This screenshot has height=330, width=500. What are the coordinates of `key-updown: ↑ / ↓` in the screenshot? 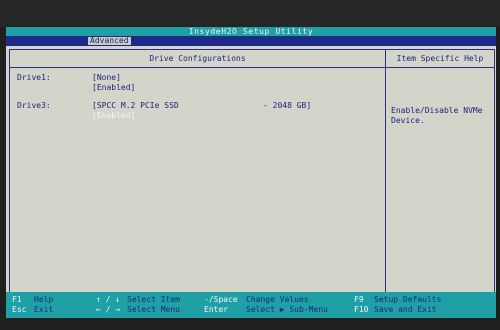 It's located at (108, 299).